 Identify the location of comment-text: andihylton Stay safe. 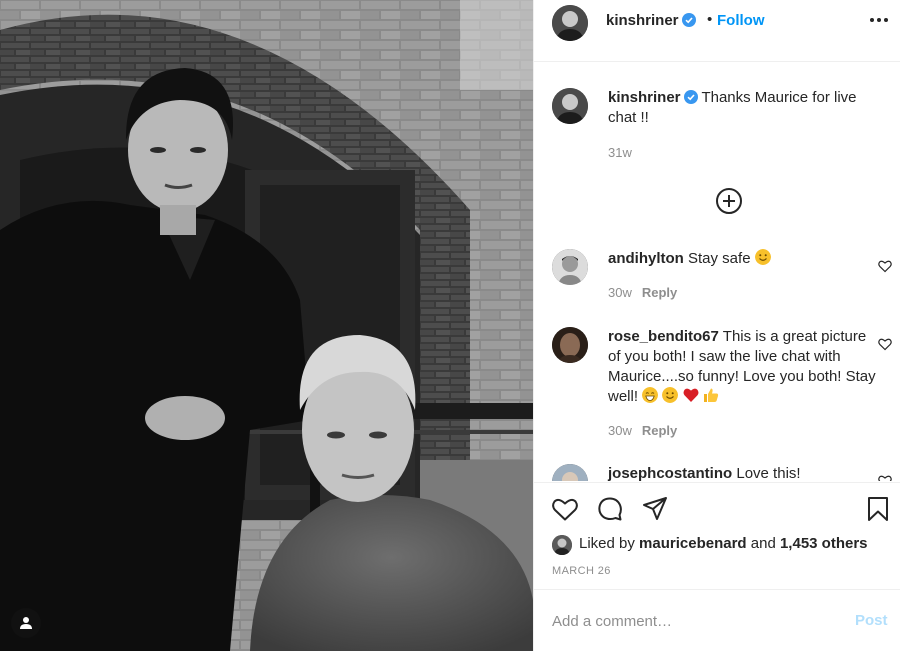
(744, 259).